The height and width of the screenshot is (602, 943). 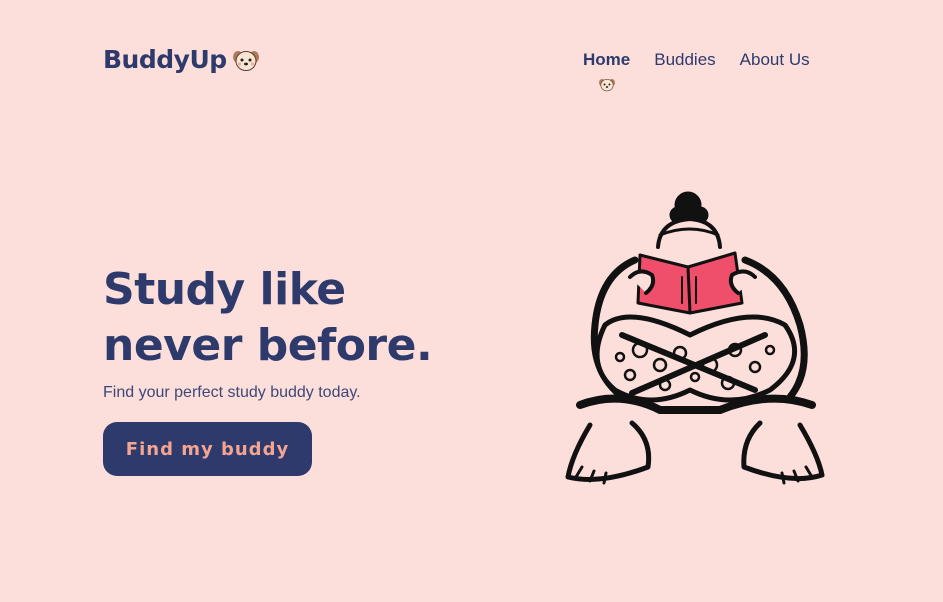 What do you see at coordinates (607, 59) in the screenshot?
I see `nav-home-label: Home` at bounding box center [607, 59].